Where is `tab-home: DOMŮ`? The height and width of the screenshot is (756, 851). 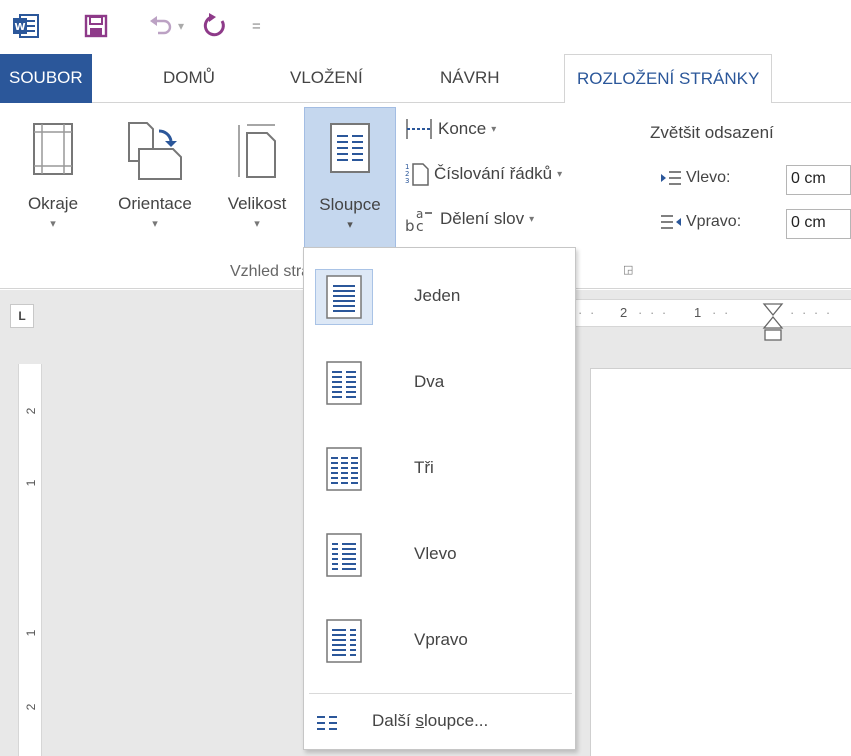
tab-home: DOMŮ is located at coordinates (189, 78).